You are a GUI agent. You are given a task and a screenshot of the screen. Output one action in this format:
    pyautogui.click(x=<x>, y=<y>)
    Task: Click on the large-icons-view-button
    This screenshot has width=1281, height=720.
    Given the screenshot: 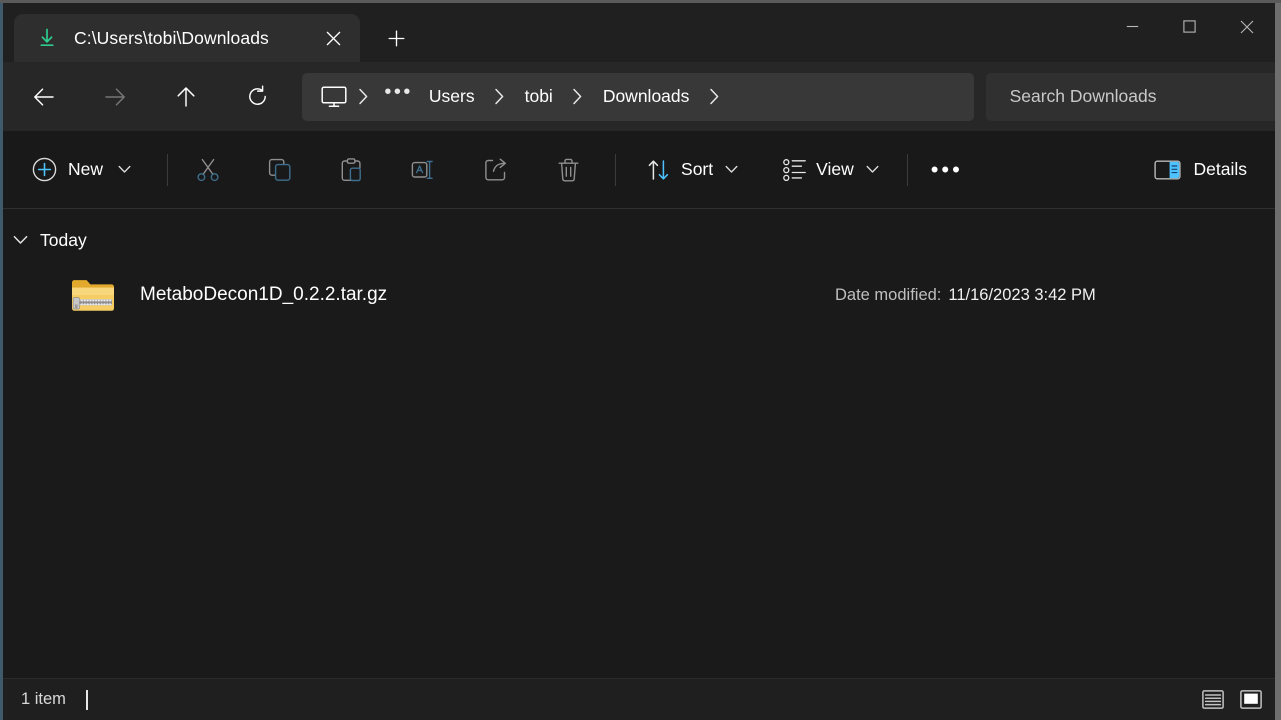 What is the action you would take?
    pyautogui.click(x=1251, y=700)
    